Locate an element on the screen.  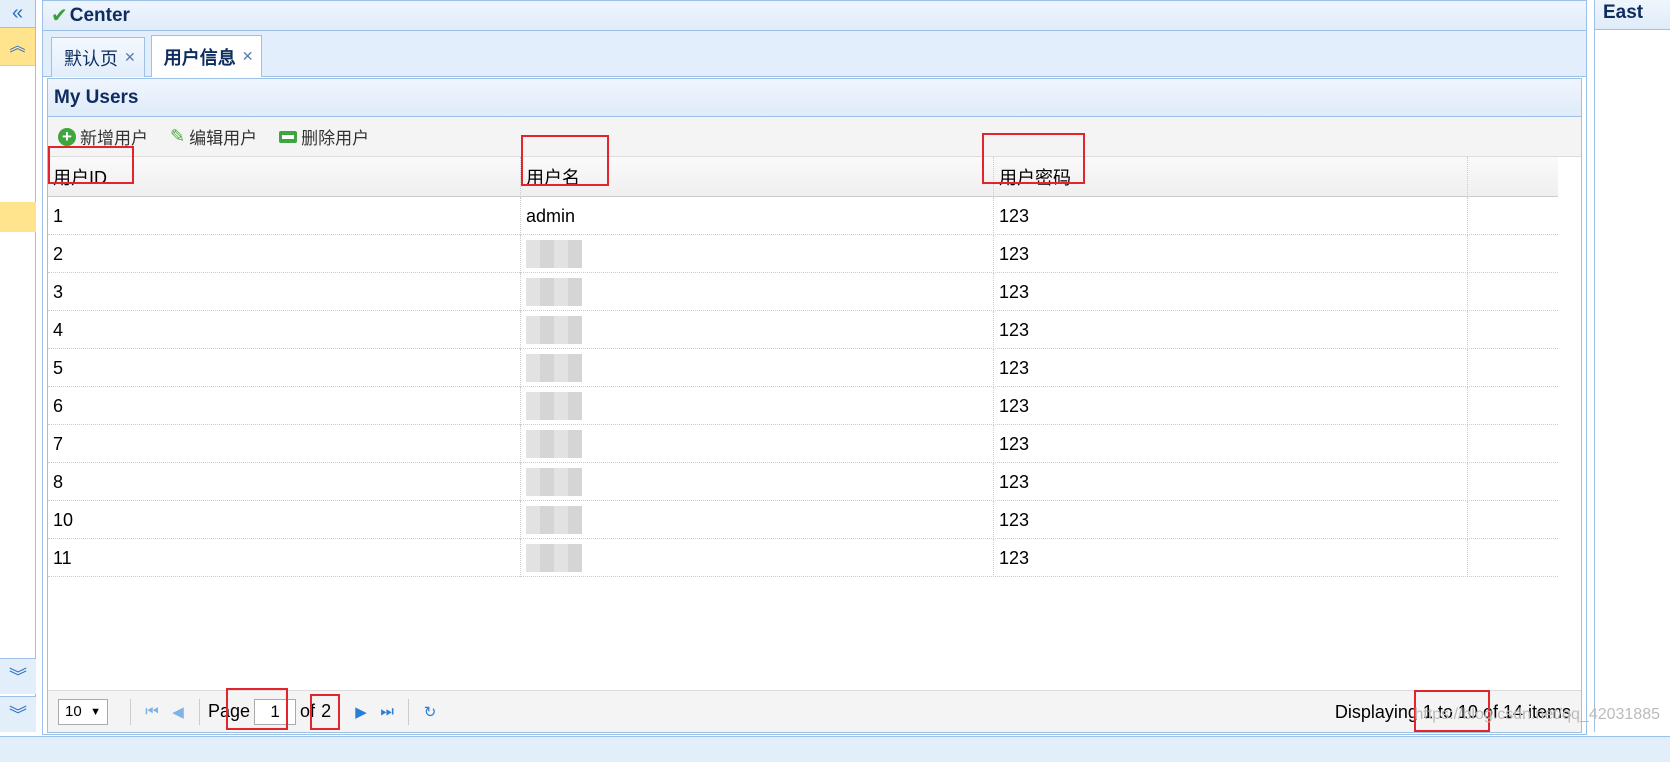
caret-down-icon: ▼ is located at coordinates (95, 711).